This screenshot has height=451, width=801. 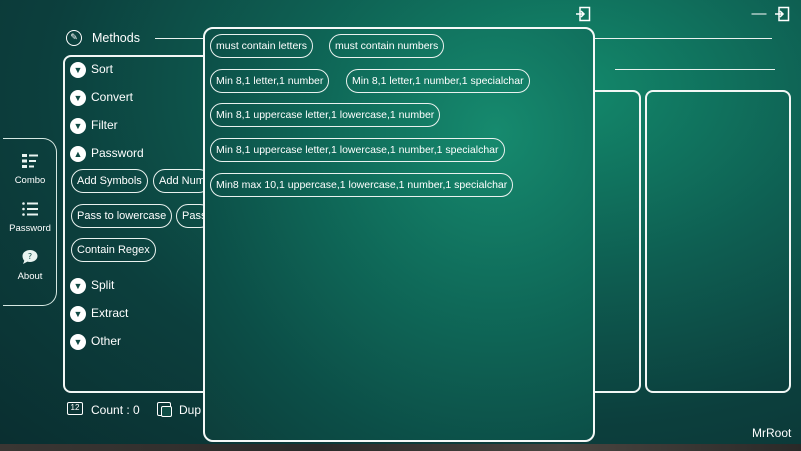 I want to click on counter-icon: 12, so click(x=75, y=408).